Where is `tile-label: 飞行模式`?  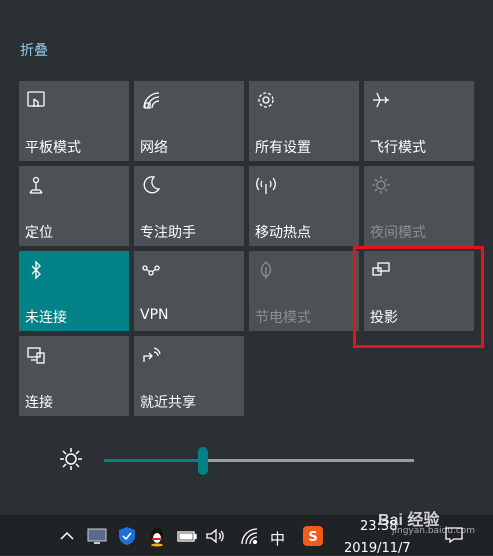
tile-label: 飞行模式 is located at coordinates (398, 148).